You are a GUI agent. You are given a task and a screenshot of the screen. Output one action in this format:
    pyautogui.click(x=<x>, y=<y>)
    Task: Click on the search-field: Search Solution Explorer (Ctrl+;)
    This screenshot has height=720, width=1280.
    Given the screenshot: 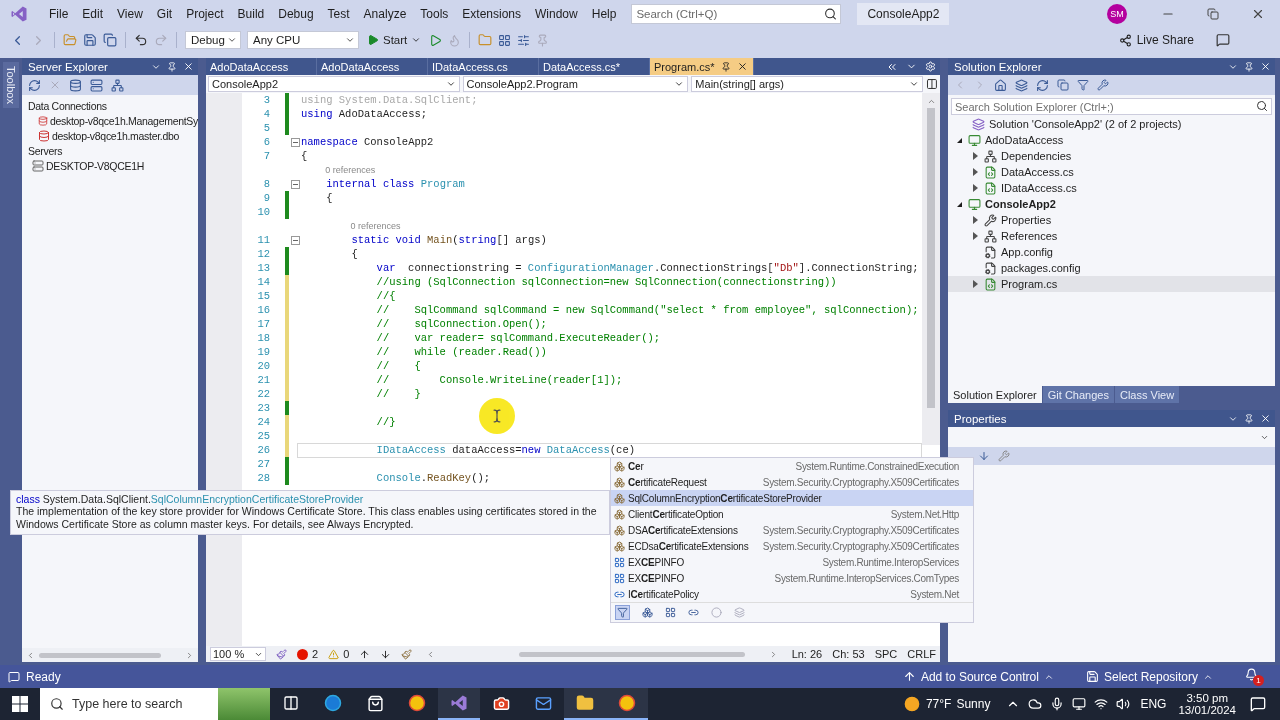 What is the action you would take?
    pyautogui.click(x=1111, y=106)
    